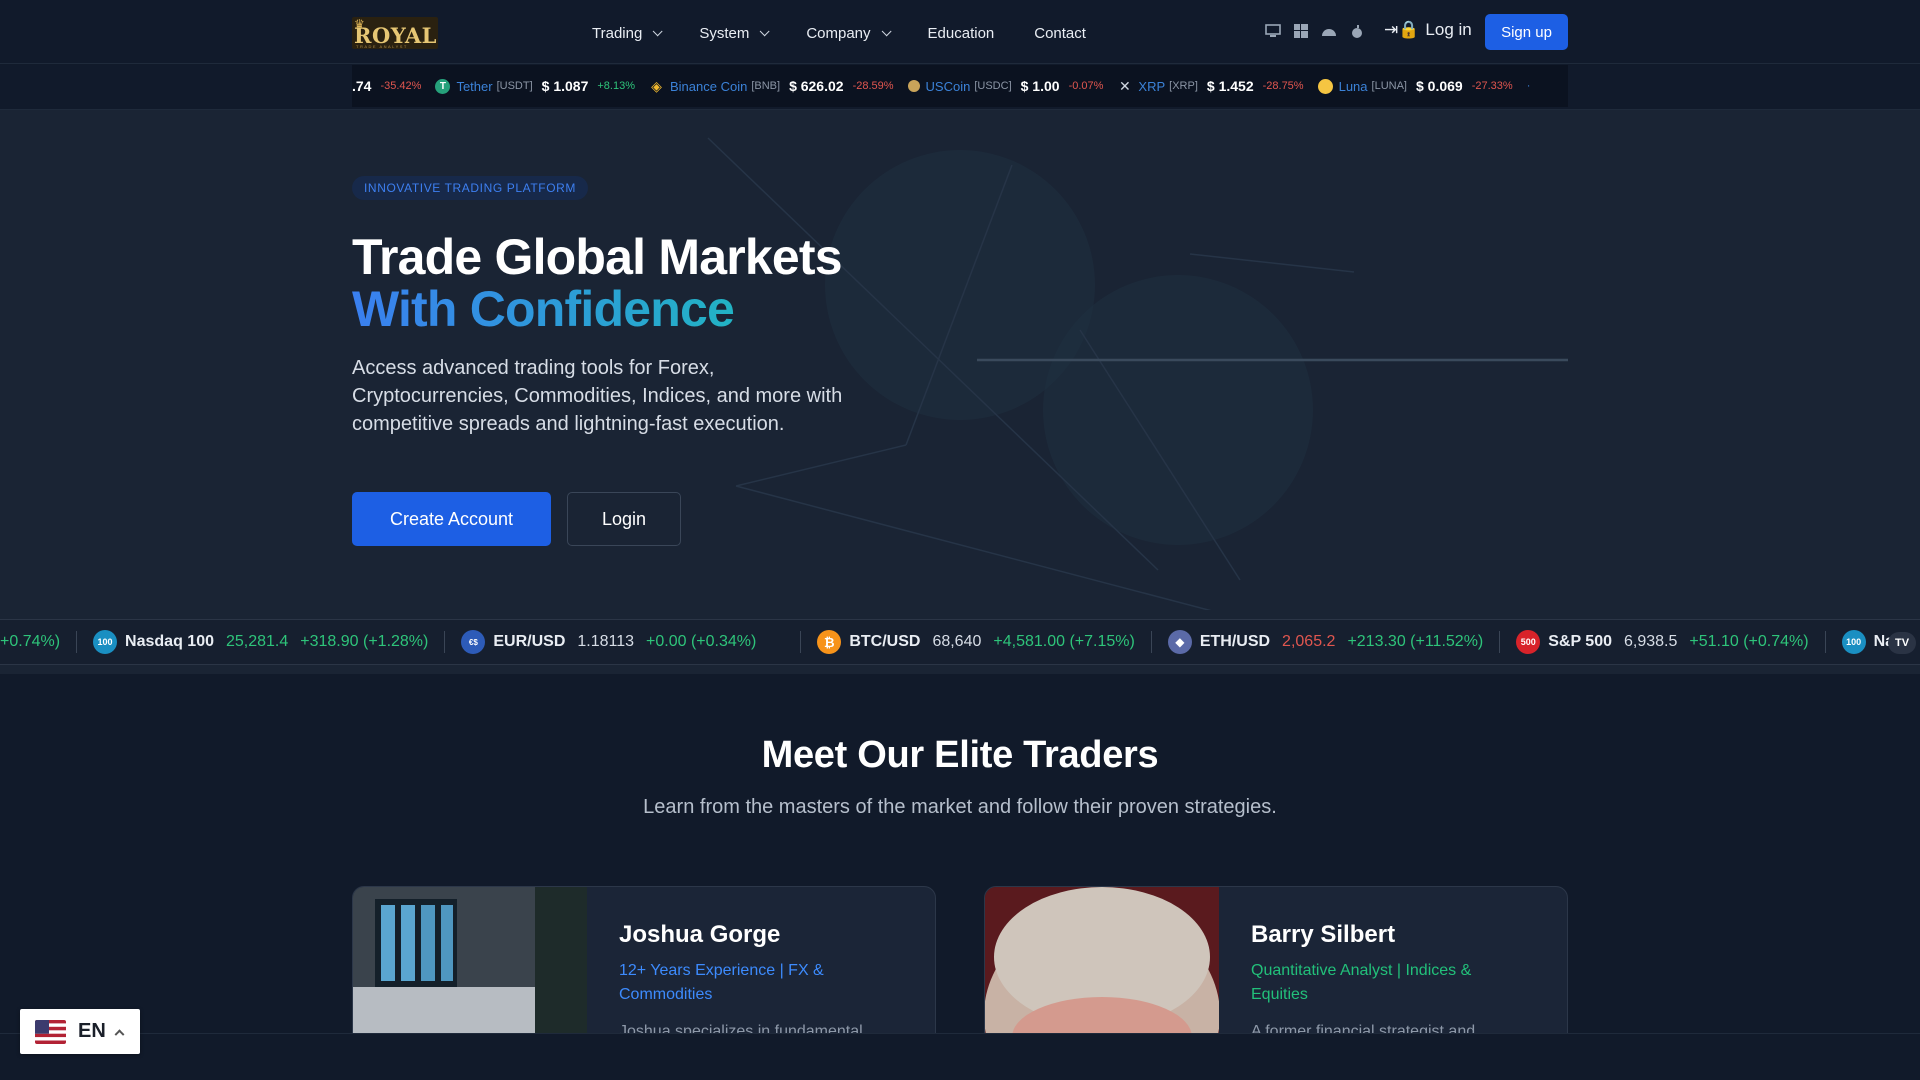 Image resolution: width=1920 pixels, height=1080 pixels. What do you see at coordinates (1273, 31) in the screenshot?
I see `desktop-icon` at bounding box center [1273, 31].